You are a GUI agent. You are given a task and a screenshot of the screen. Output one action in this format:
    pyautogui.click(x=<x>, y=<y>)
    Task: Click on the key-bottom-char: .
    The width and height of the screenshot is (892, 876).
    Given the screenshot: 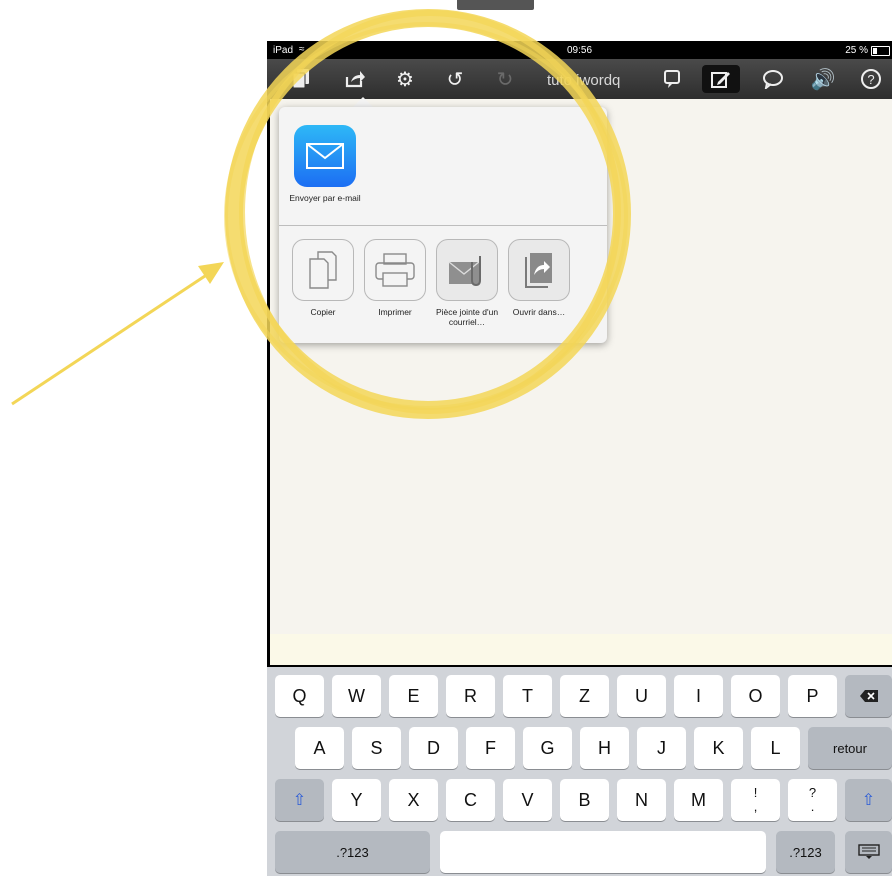 What is the action you would take?
    pyautogui.click(x=812, y=806)
    